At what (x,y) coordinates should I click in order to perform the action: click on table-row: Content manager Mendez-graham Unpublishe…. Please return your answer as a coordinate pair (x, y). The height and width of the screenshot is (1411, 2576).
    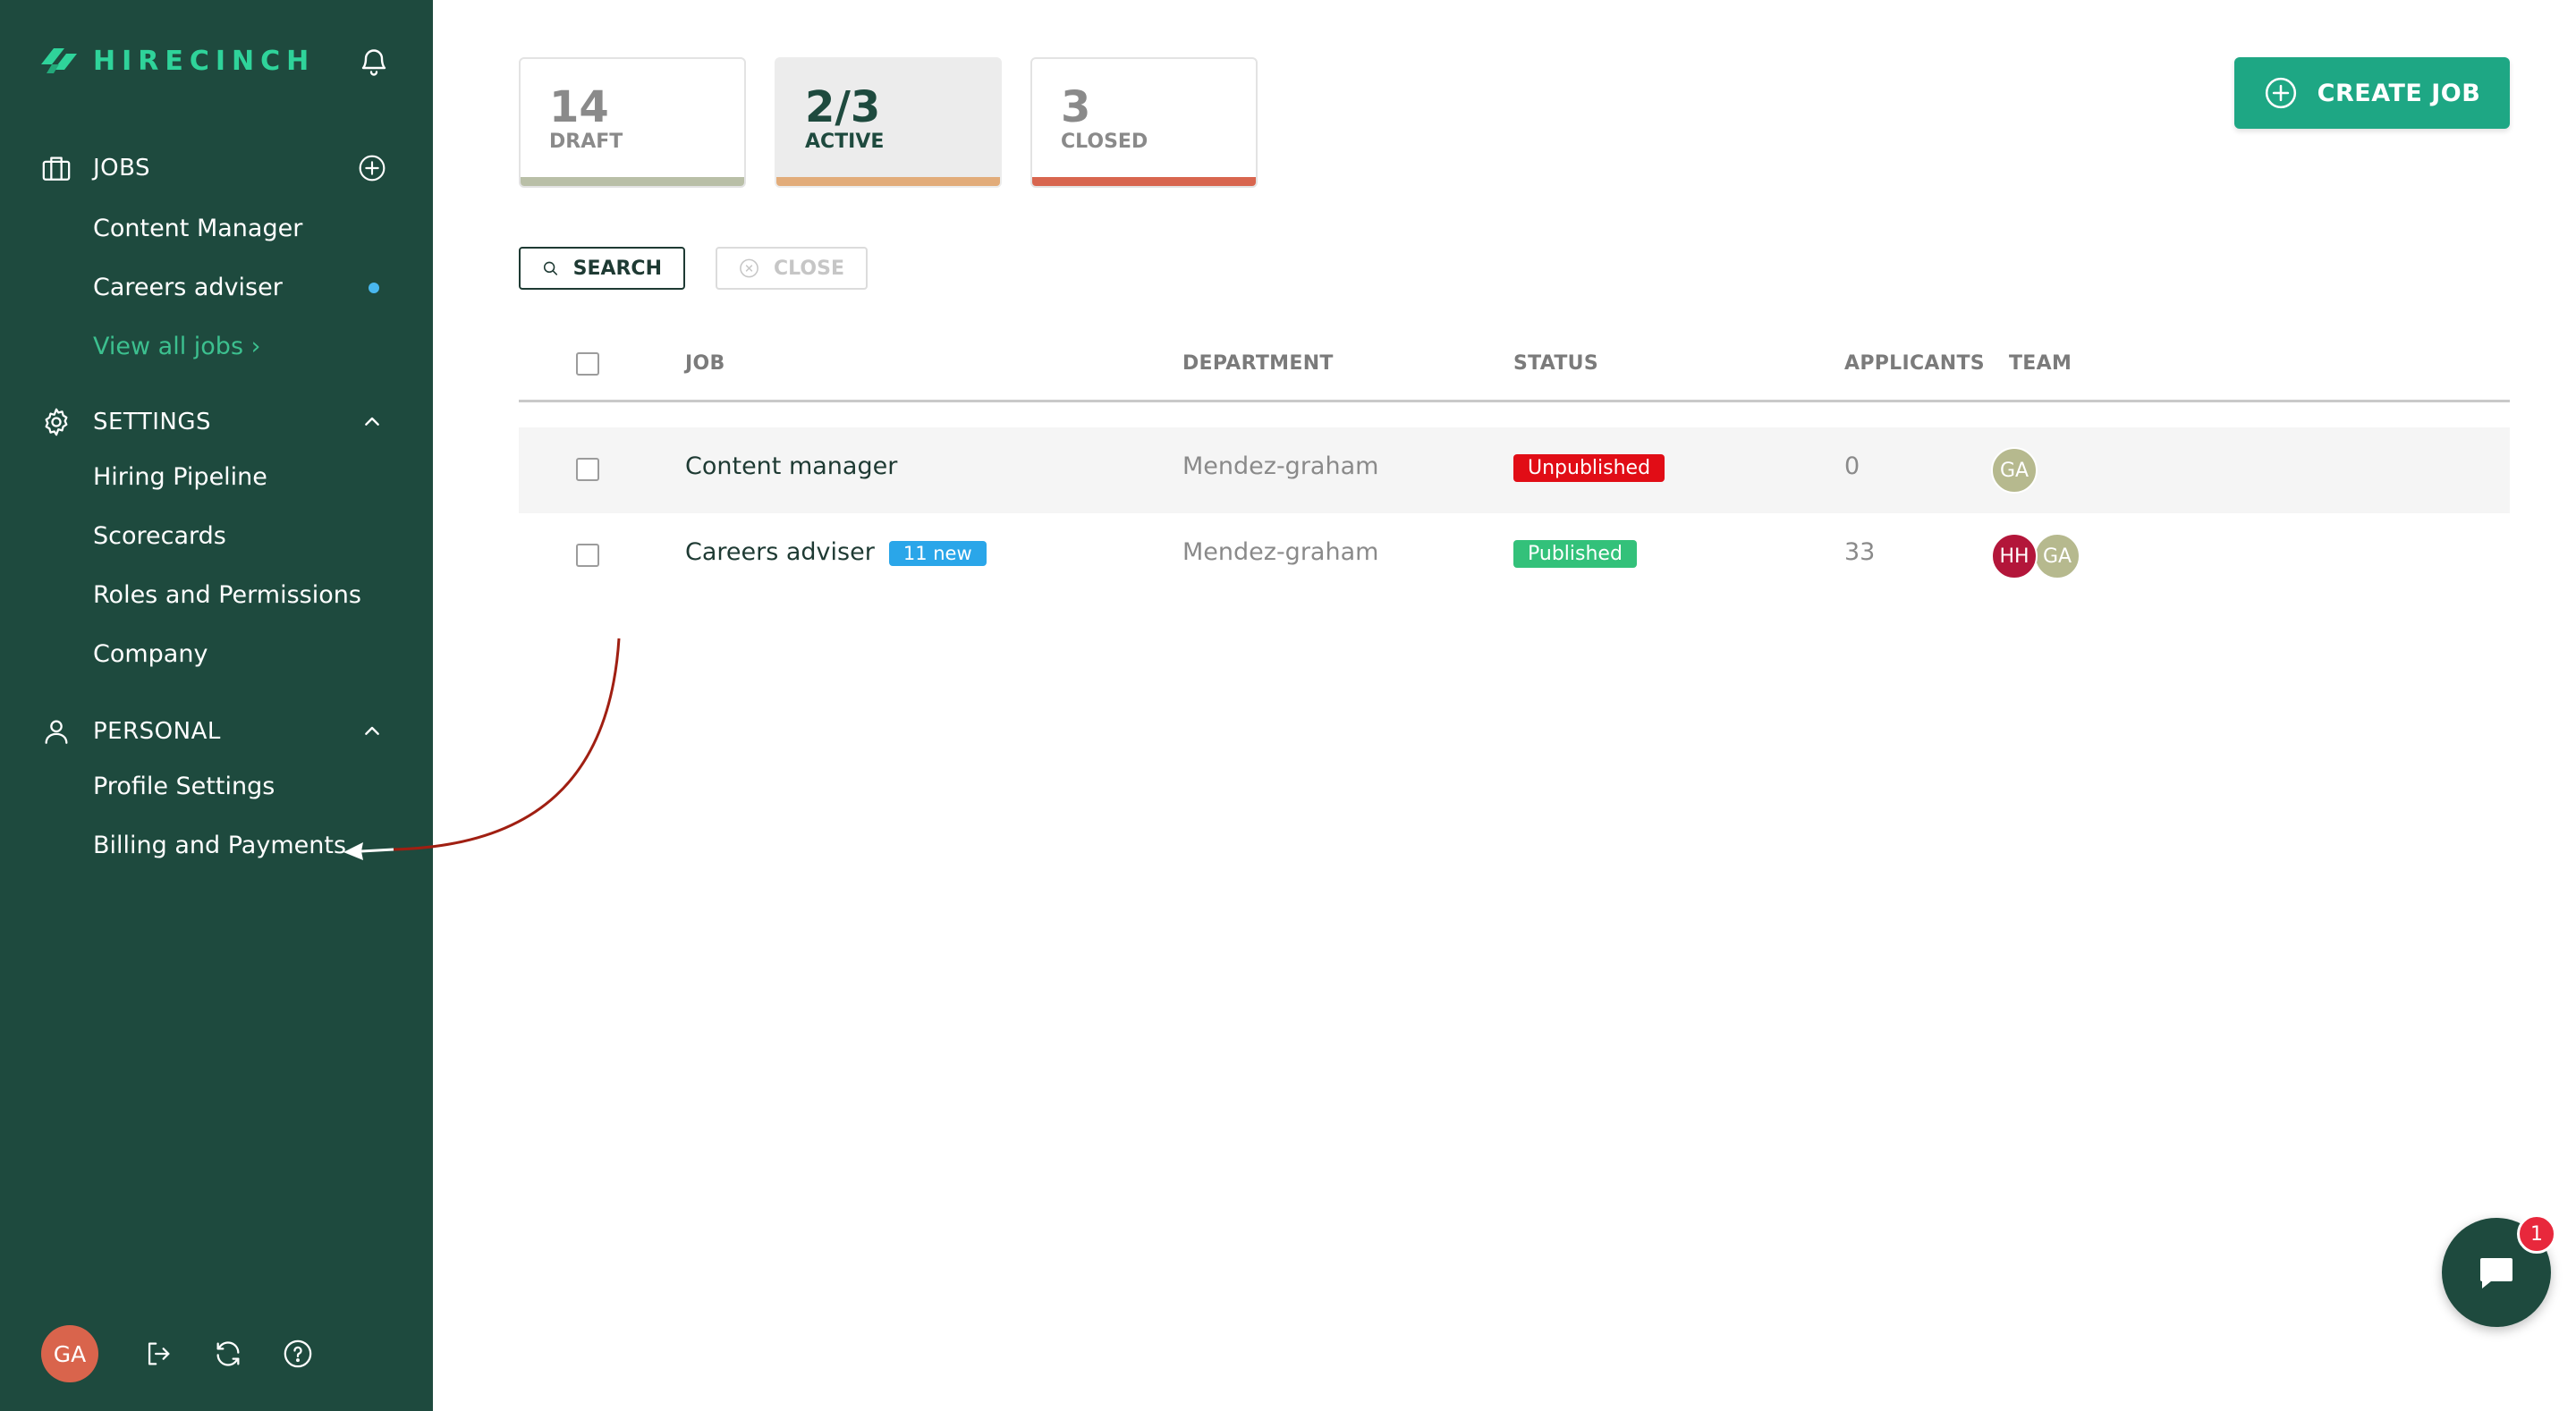
    Looking at the image, I should click on (1514, 470).